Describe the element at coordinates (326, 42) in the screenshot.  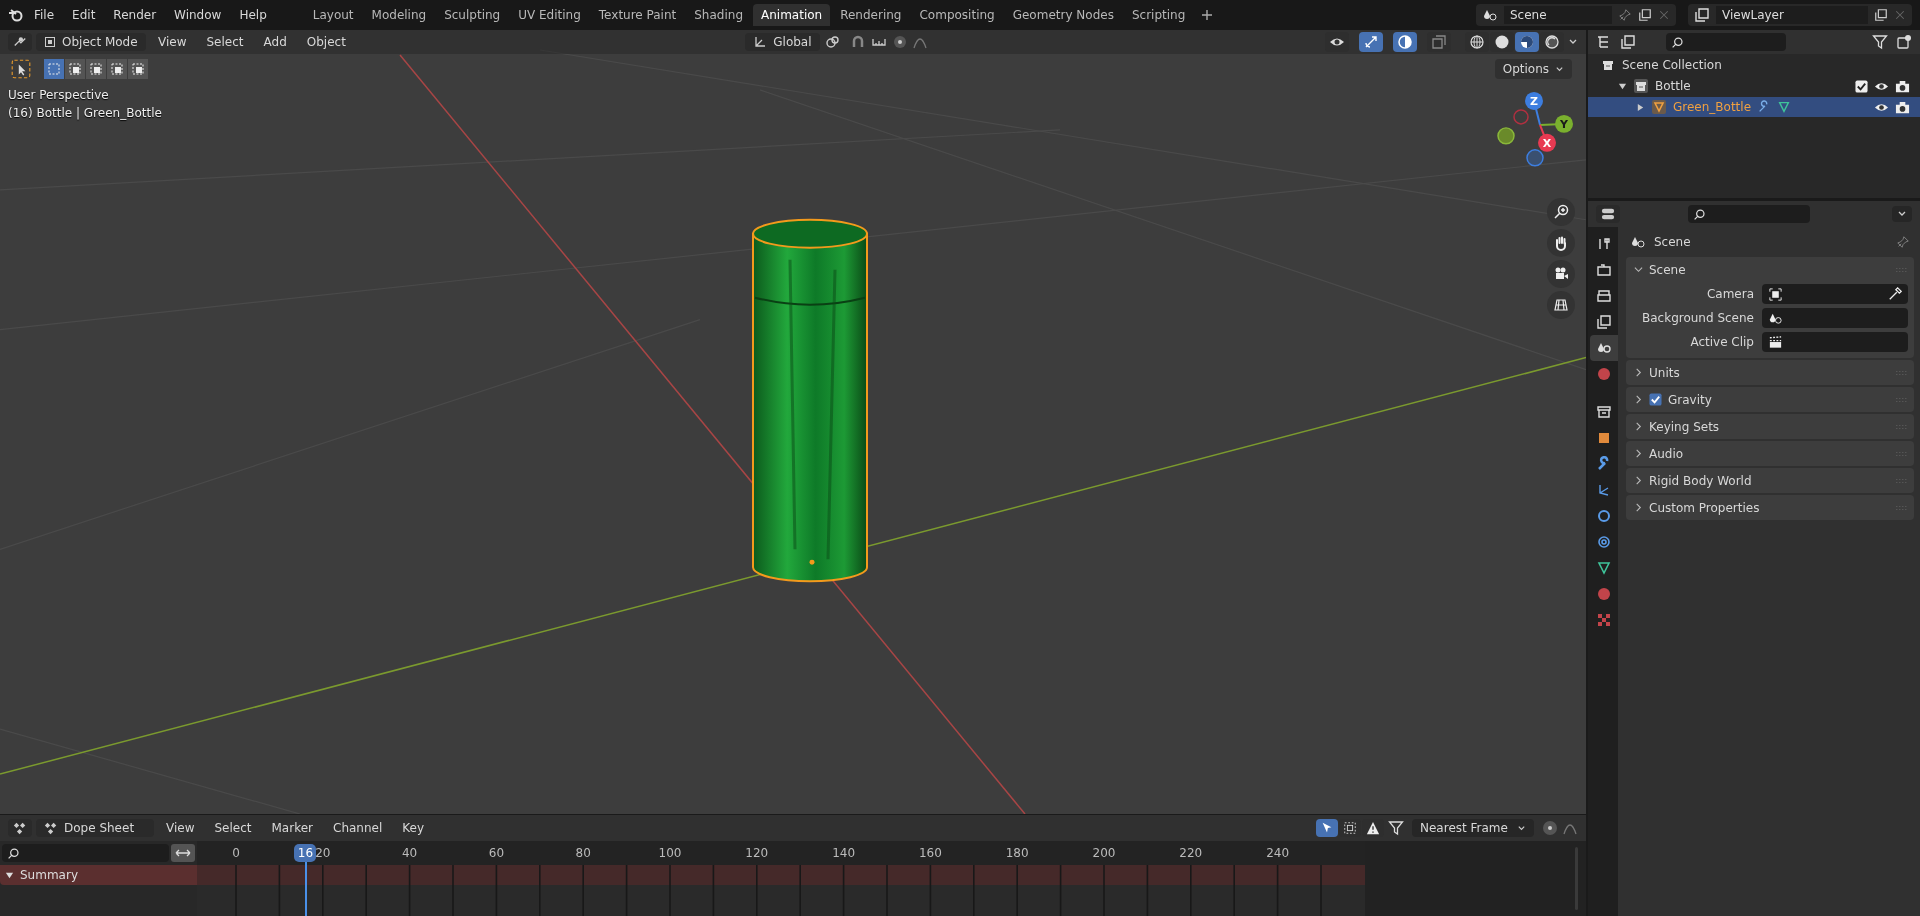
I see `menu-item: Object` at that location.